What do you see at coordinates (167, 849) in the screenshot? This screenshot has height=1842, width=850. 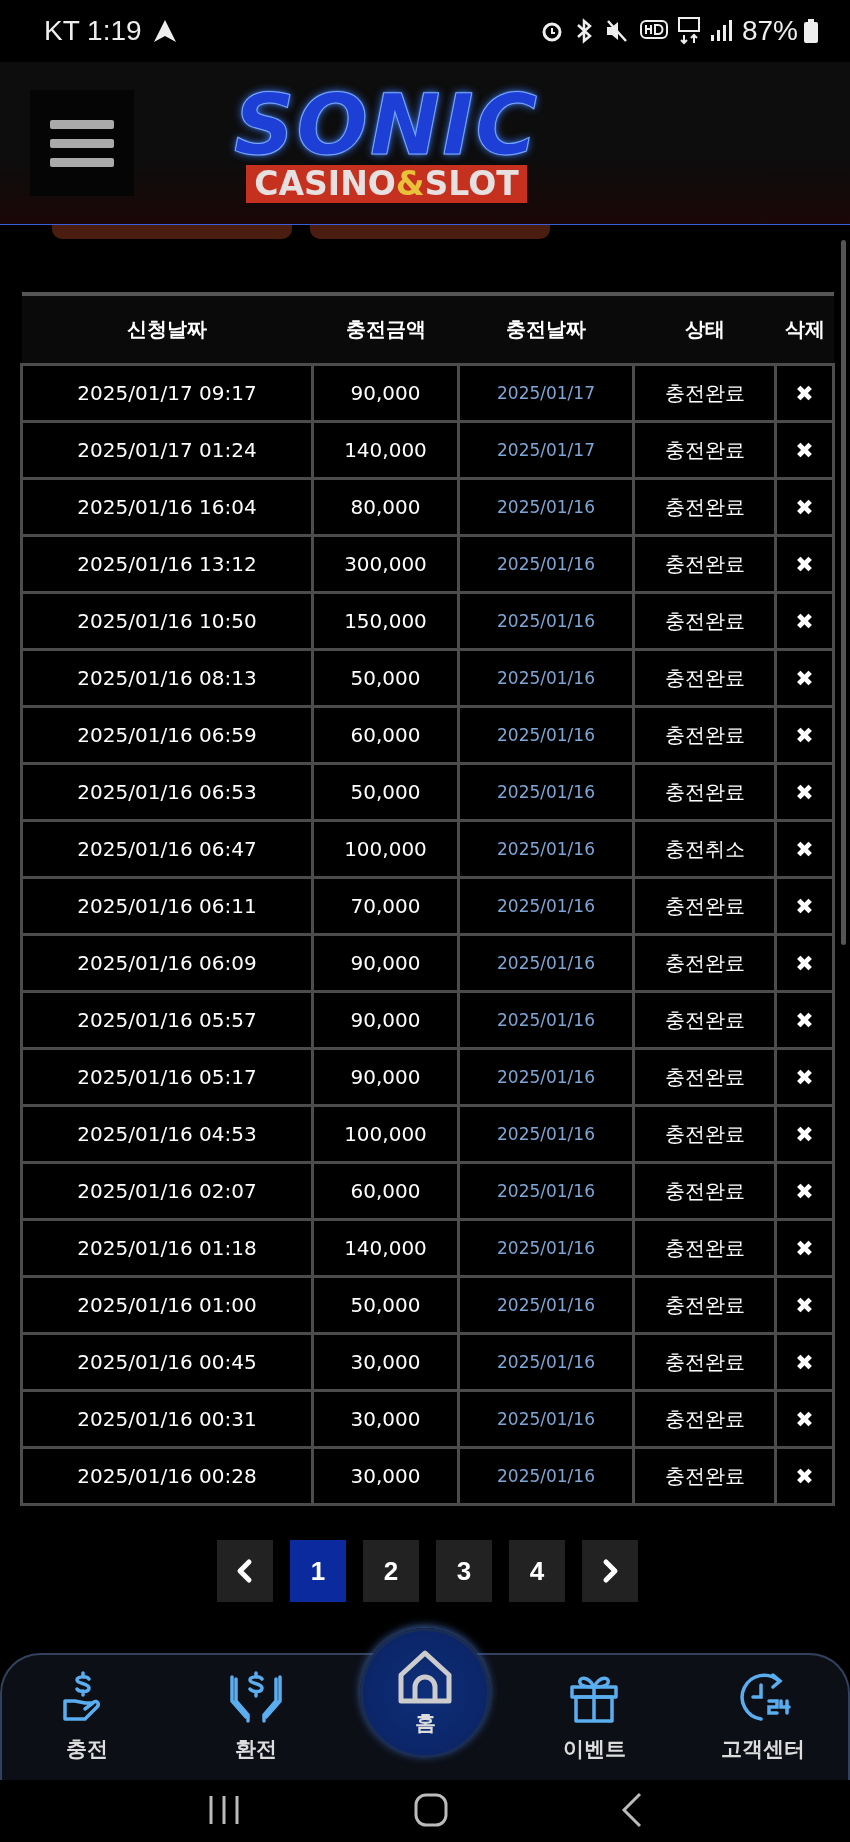 I see `request-date-cell: 2025/01/16 06:47` at bounding box center [167, 849].